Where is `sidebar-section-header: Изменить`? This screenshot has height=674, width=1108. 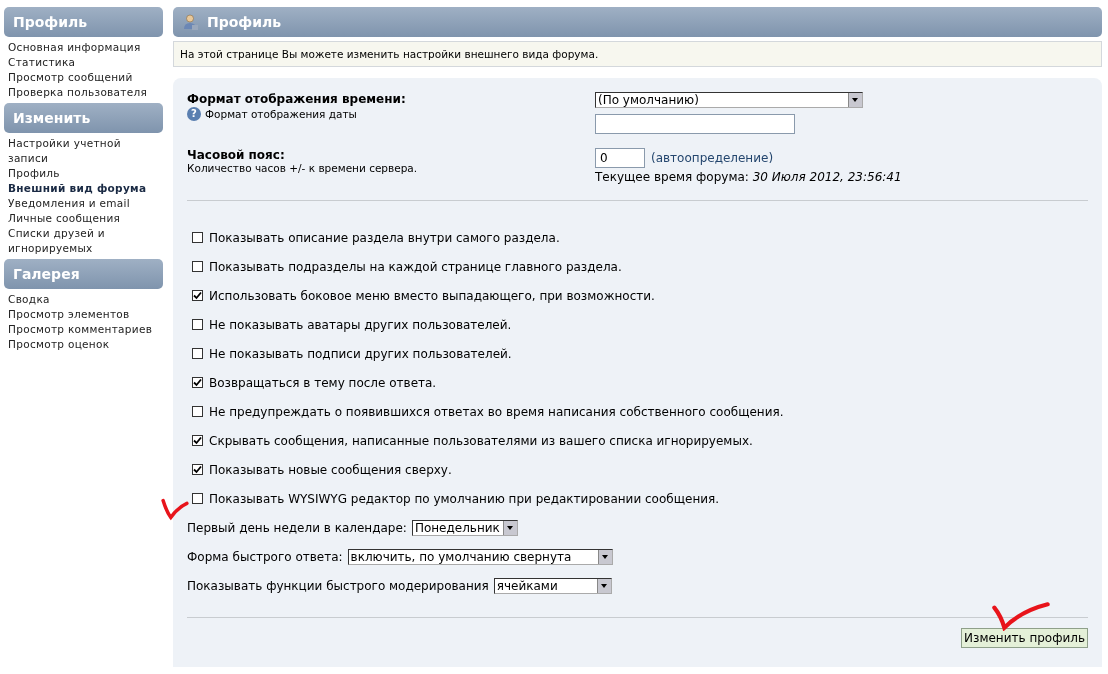
sidebar-section-header: Изменить is located at coordinates (83, 118).